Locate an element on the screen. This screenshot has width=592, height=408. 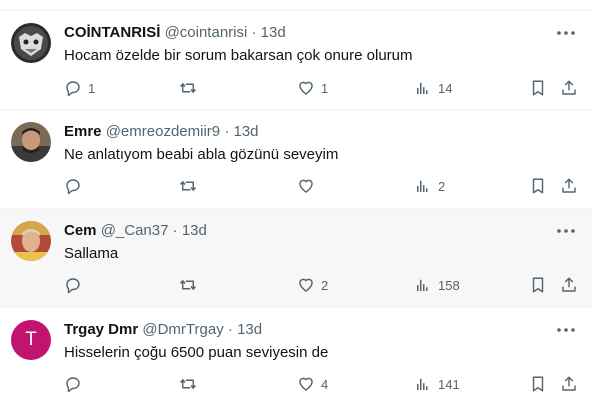
views-button: 14 is located at coordinates (433, 88).